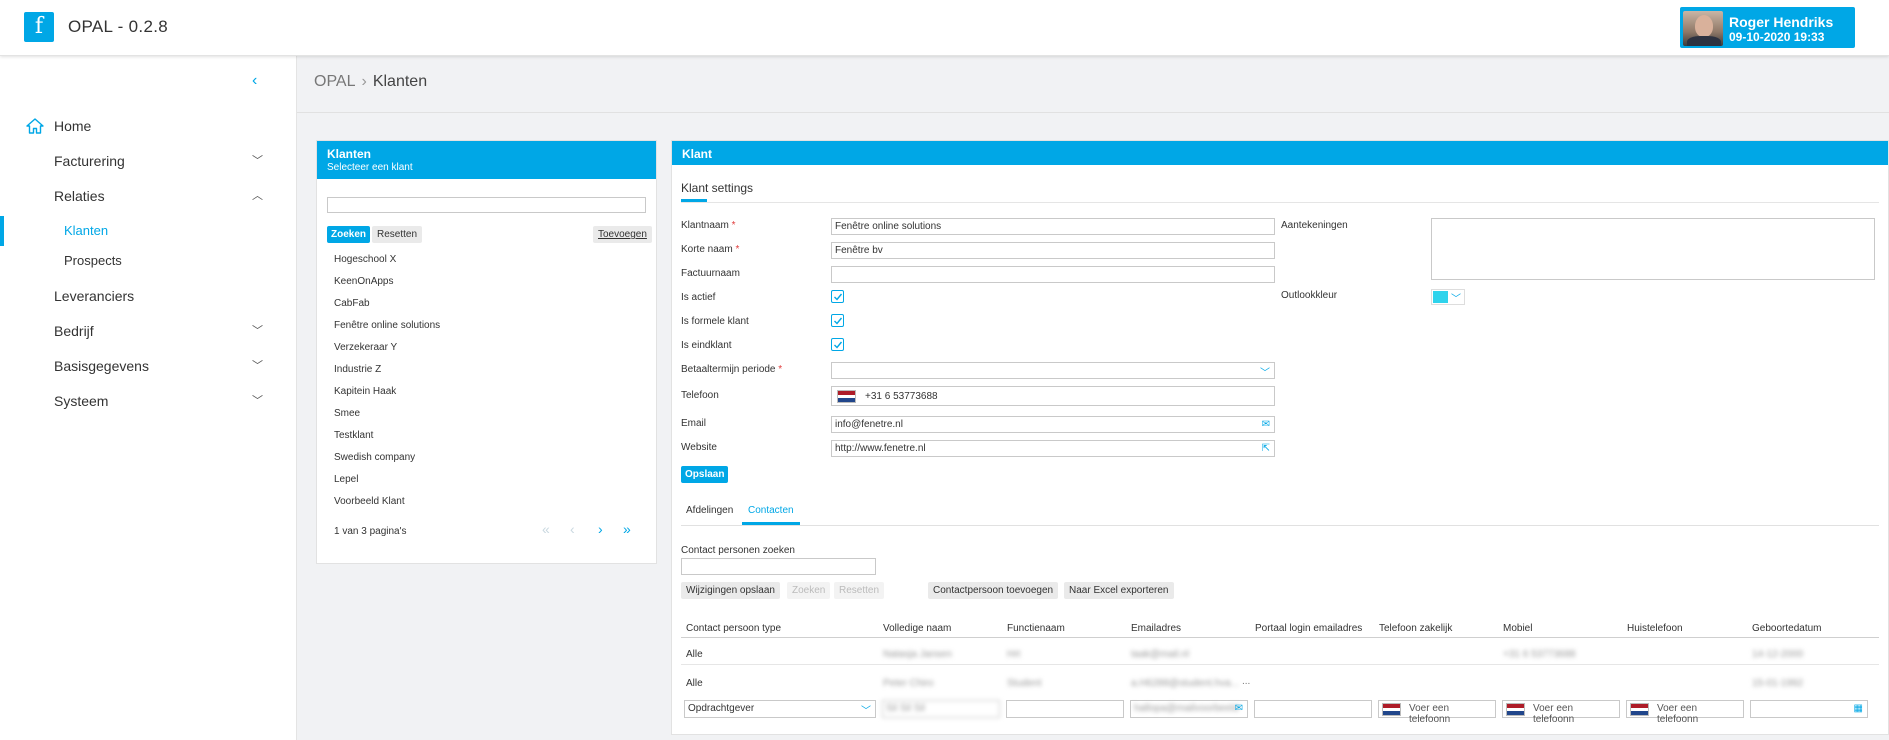 This screenshot has height=740, width=1889. Describe the element at coordinates (148, 196) in the screenshot. I see `sidebar-item-relaties: Relaties ︿` at that location.